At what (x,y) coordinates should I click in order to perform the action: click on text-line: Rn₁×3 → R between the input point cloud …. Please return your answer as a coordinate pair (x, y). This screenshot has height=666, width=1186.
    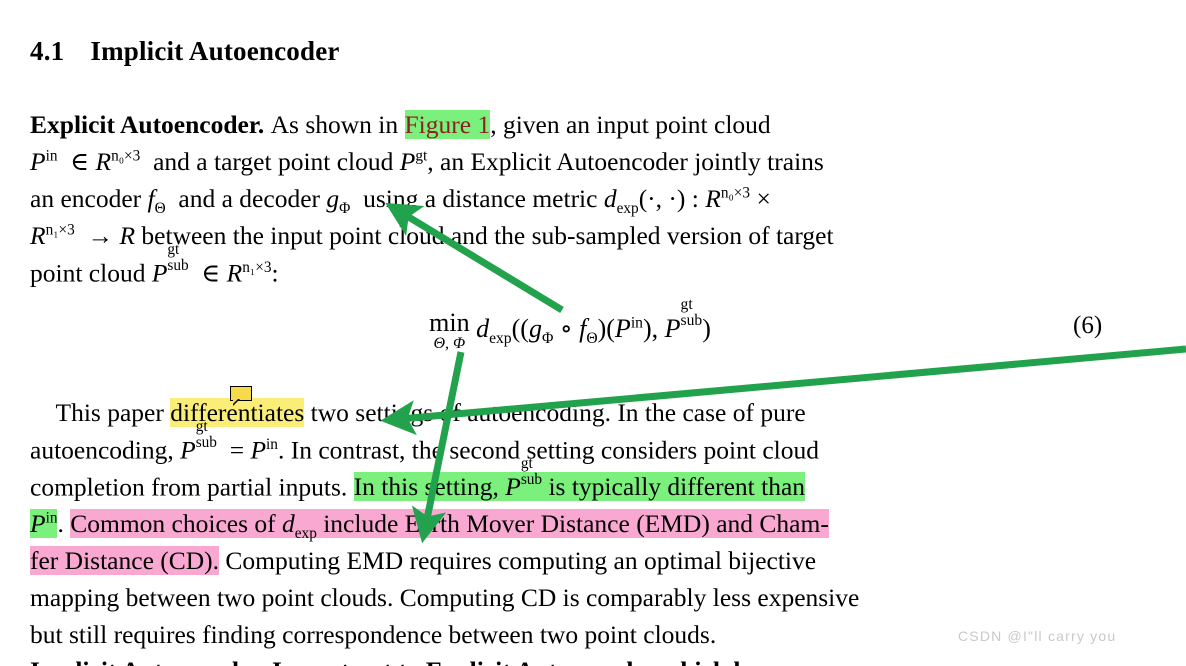
    Looking at the image, I should click on (576, 235).